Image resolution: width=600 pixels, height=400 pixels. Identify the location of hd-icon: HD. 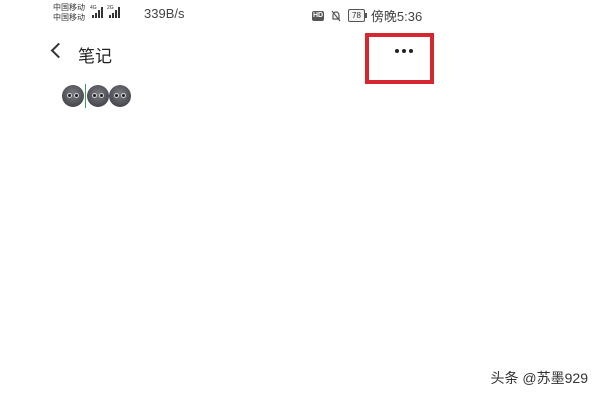
(318, 15).